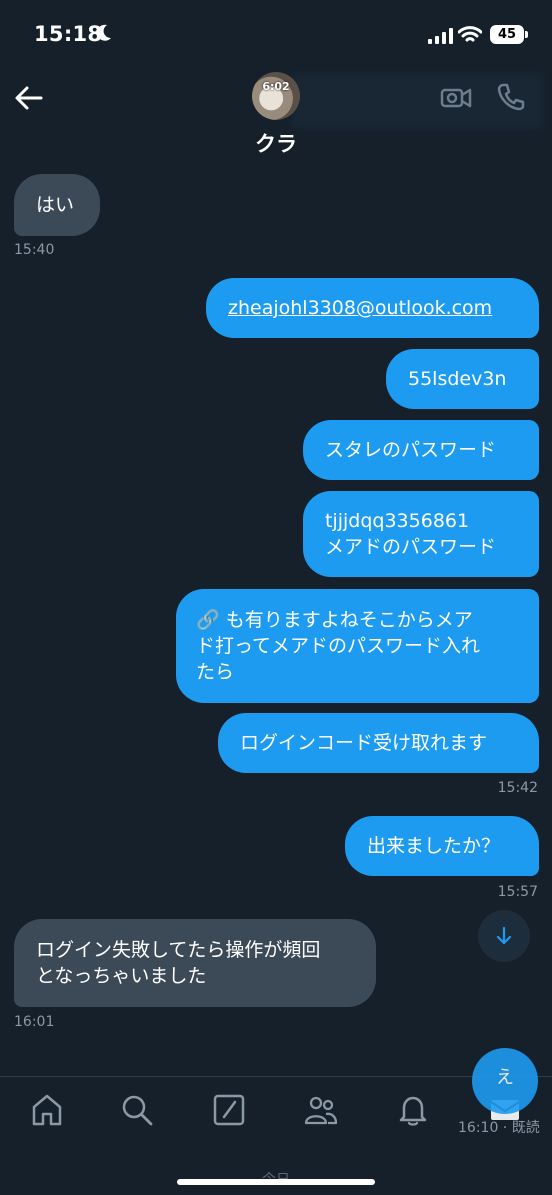 The image size is (552, 1195). Describe the element at coordinates (334, 620) in the screenshot. I see `message-text-line: 🔗 も有りますよねそこからメア` at that location.